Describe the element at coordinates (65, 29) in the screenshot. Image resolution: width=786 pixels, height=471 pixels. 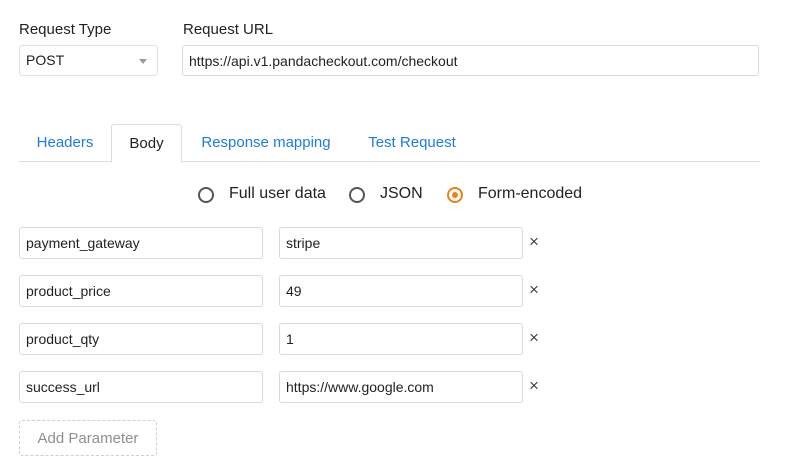
I see `request-type-label: Request Type` at that location.